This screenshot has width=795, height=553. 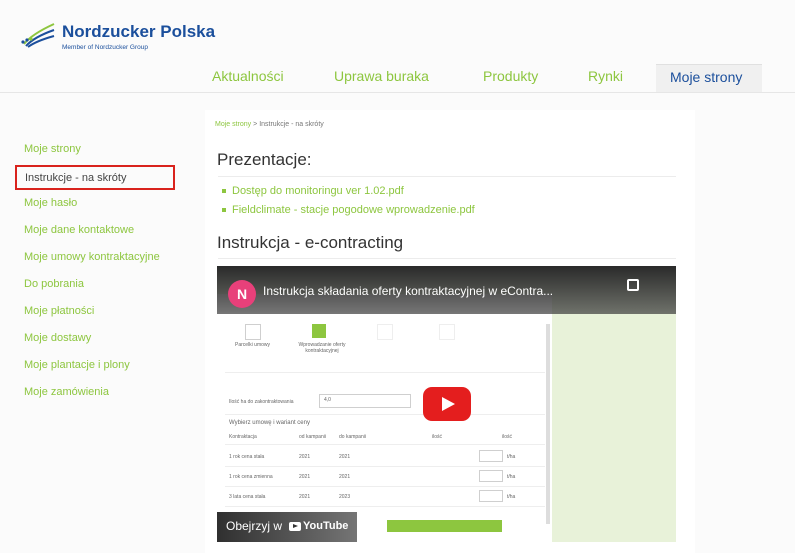 I want to click on breadcrumb: Moje strony > Instrukcje - na skróty, so click(x=269, y=124).